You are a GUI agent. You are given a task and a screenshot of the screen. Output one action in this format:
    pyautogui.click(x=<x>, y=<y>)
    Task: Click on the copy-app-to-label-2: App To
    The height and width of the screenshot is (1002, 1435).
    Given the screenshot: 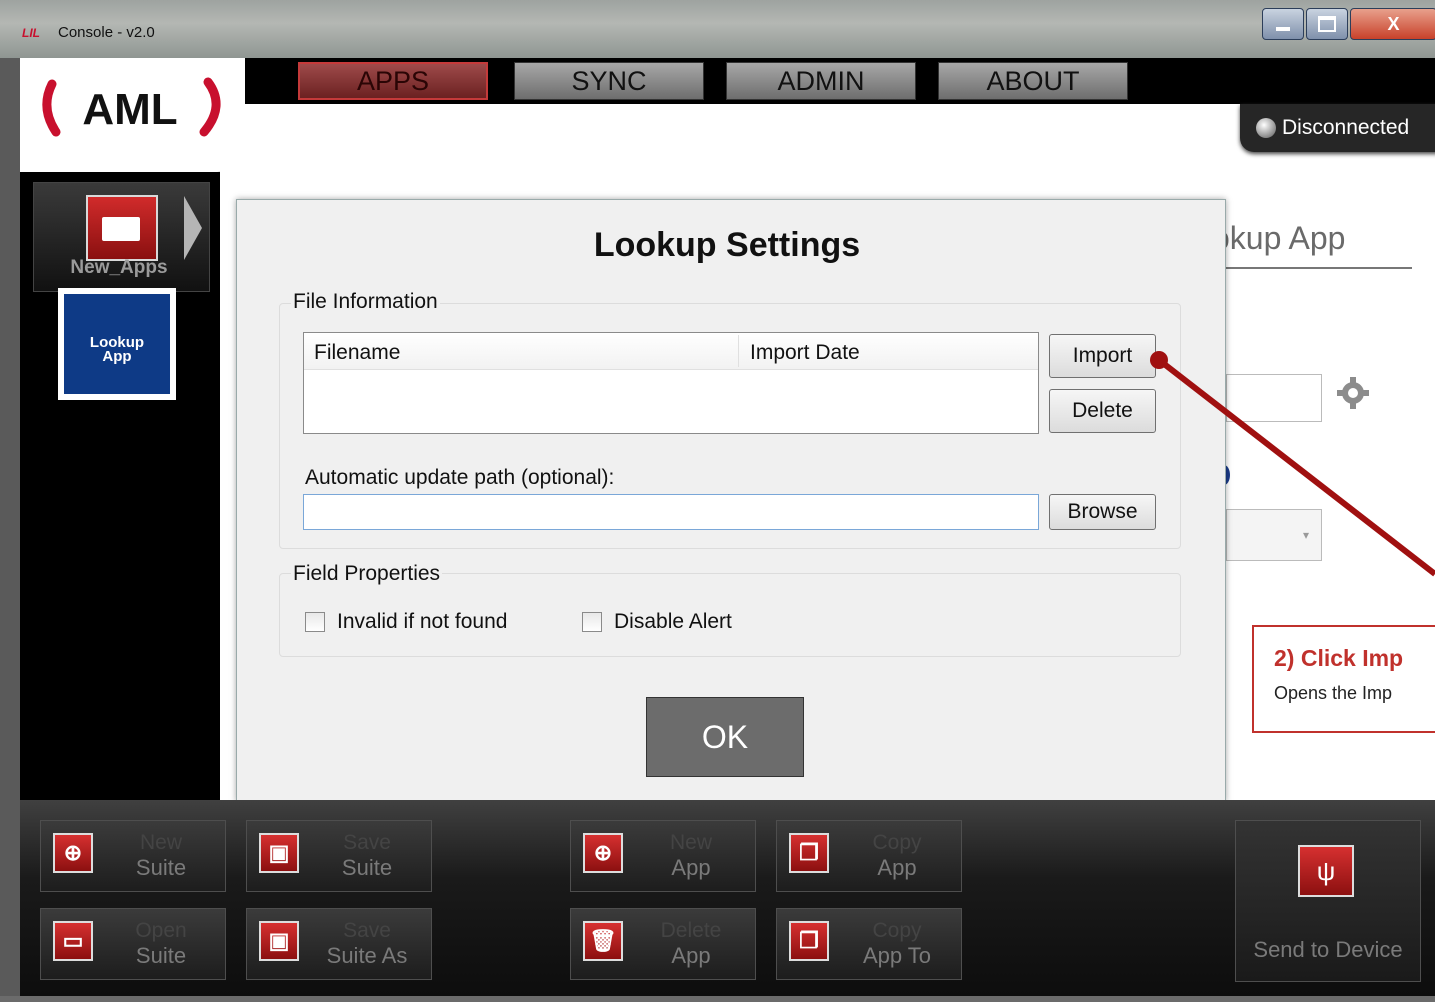 What is the action you would take?
    pyautogui.click(x=897, y=955)
    